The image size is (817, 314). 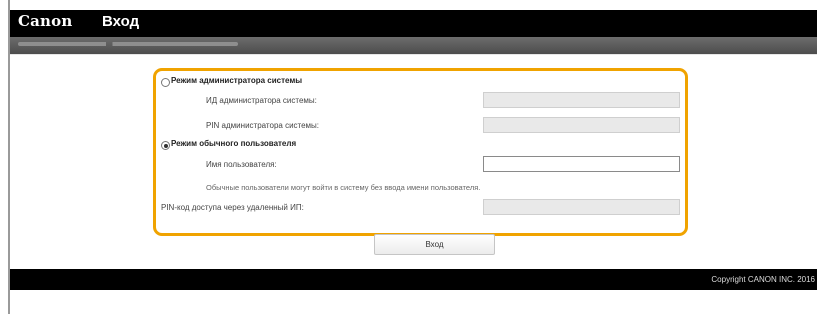 What do you see at coordinates (261, 100) in the screenshot?
I see `admin-id-label: ИД администратора системы:` at bounding box center [261, 100].